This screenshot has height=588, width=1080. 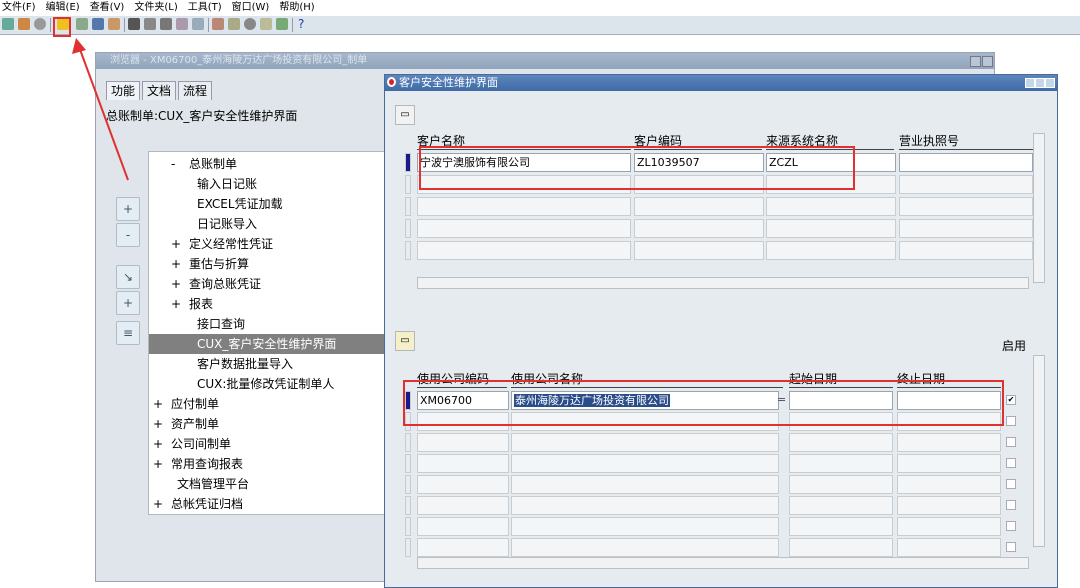 What do you see at coordinates (150, 24) in the screenshot?
I see `copy-icon` at bounding box center [150, 24].